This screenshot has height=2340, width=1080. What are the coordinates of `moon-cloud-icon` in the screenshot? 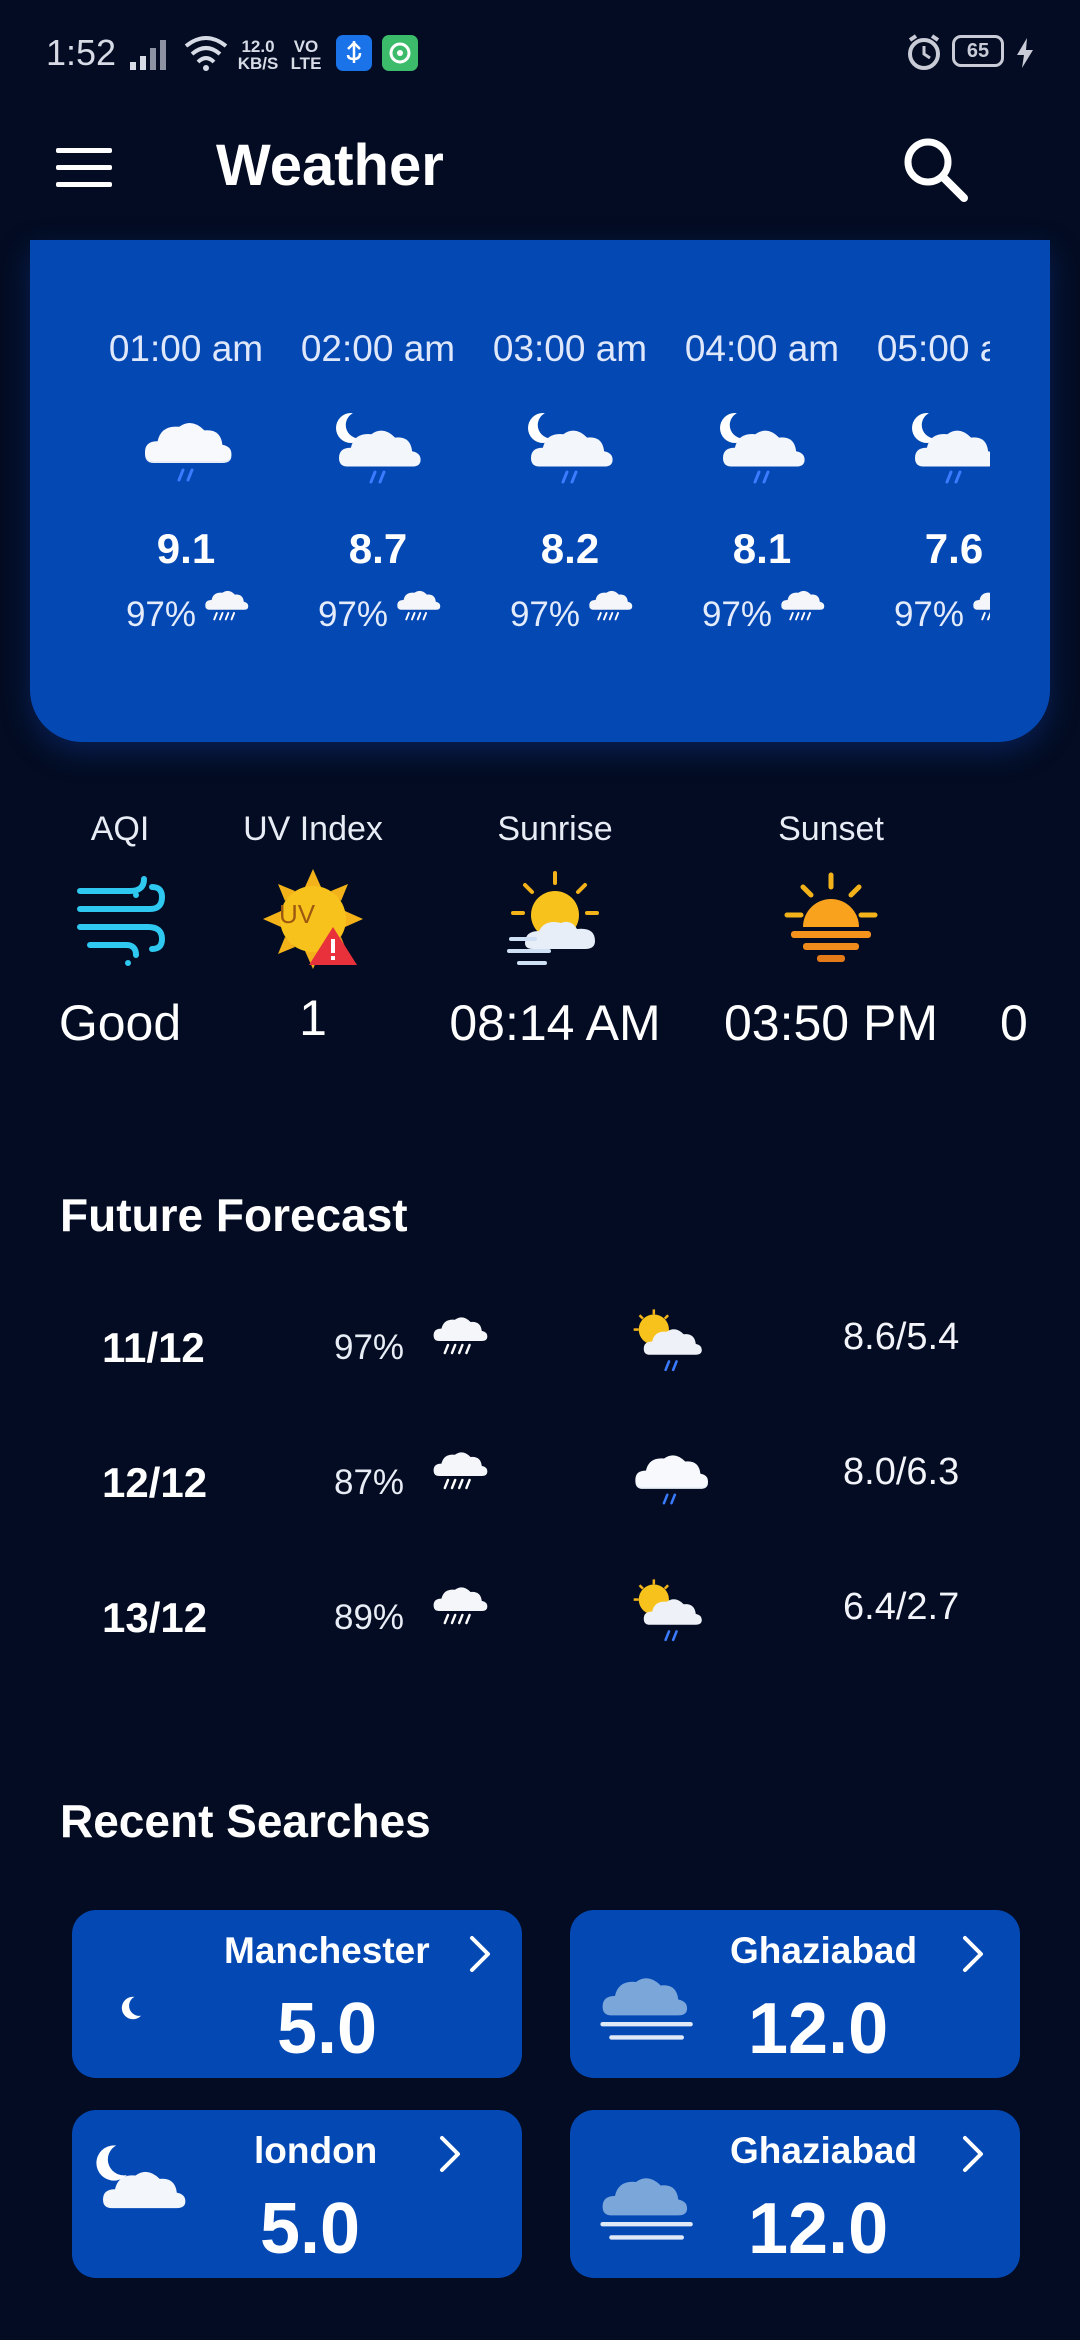 It's located at (141, 2176).